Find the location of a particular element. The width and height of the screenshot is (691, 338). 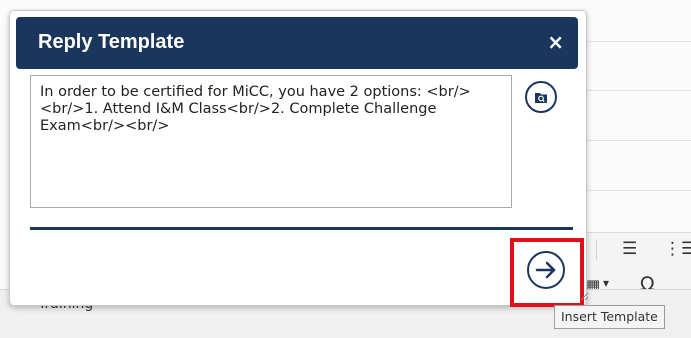

toolbar-separator is located at coordinates (596, 250).